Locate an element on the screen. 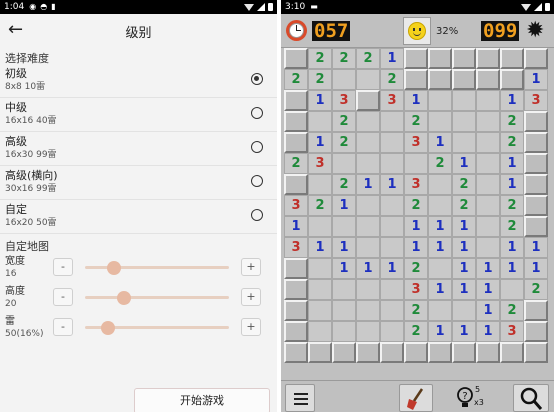 This screenshot has height=412, width=554. menu-button is located at coordinates (300, 398).